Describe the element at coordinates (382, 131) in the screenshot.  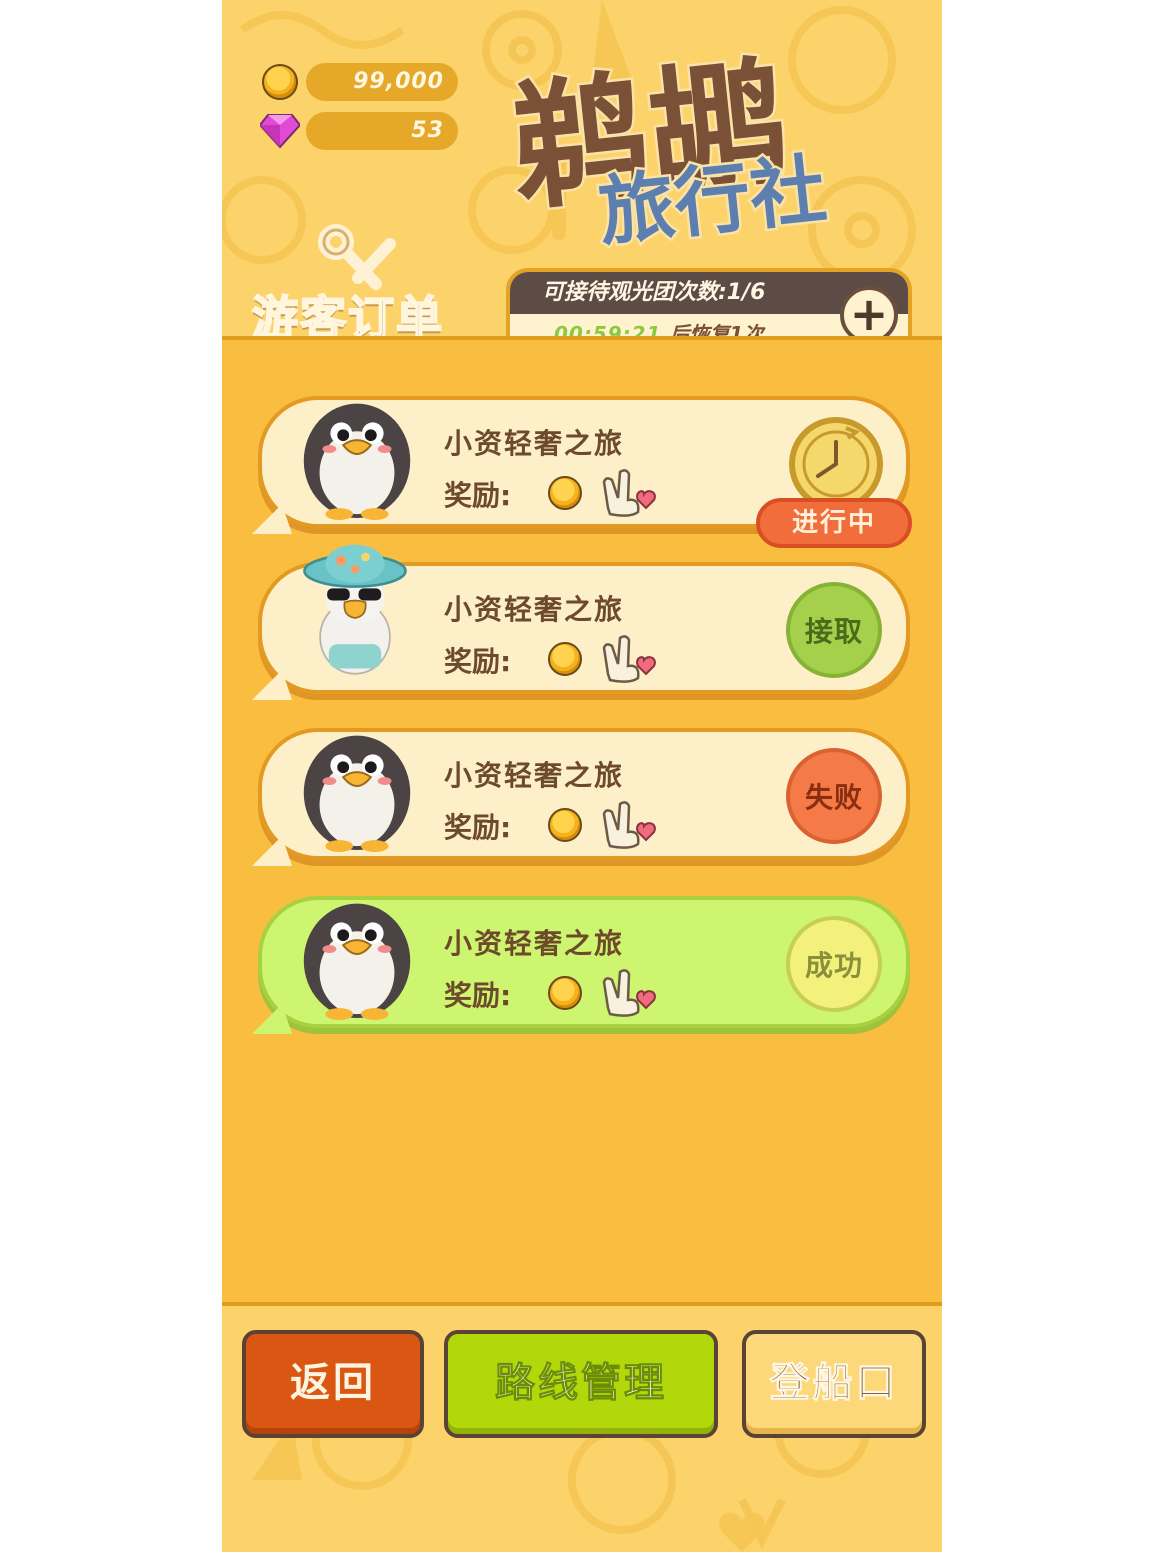
I see `gem-balance: 53` at that location.